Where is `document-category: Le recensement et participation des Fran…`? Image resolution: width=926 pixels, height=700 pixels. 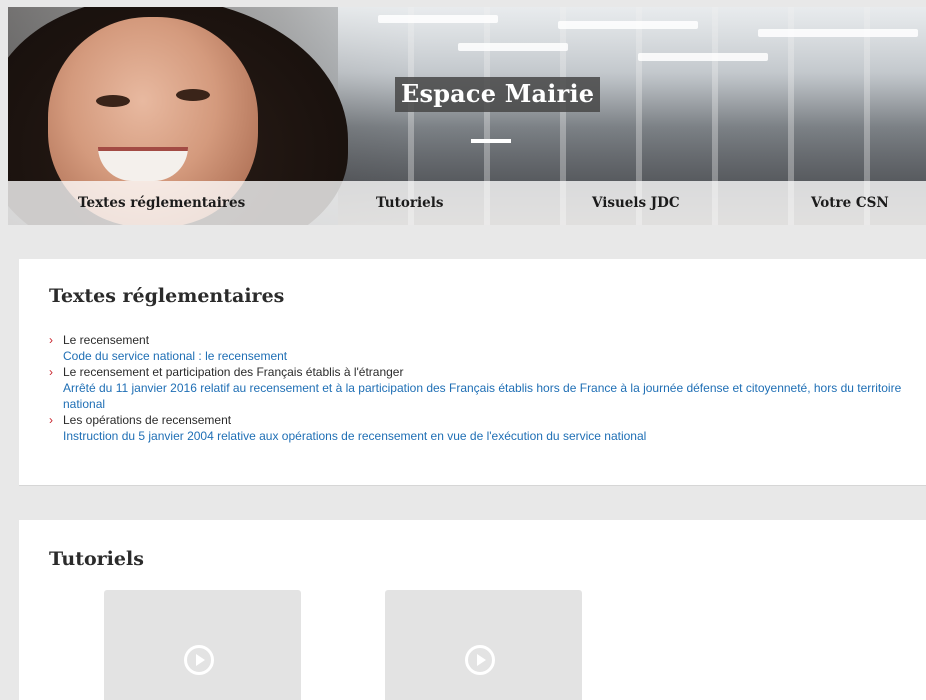 document-category: Le recensement et participation des Fran… is located at coordinates (233, 372).